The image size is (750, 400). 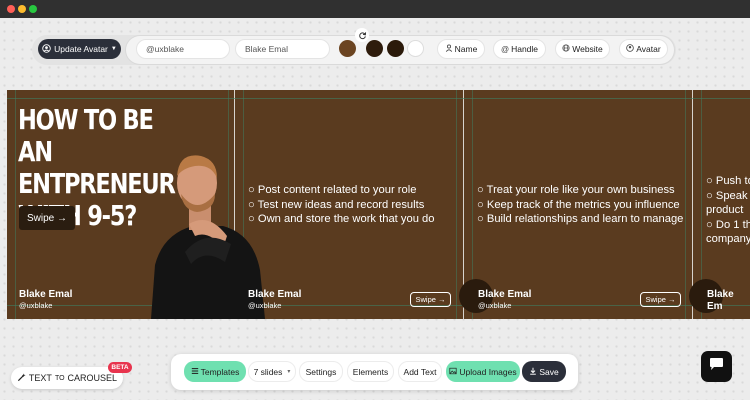 I want to click on name-input: Blake Emal, so click(x=282, y=49).